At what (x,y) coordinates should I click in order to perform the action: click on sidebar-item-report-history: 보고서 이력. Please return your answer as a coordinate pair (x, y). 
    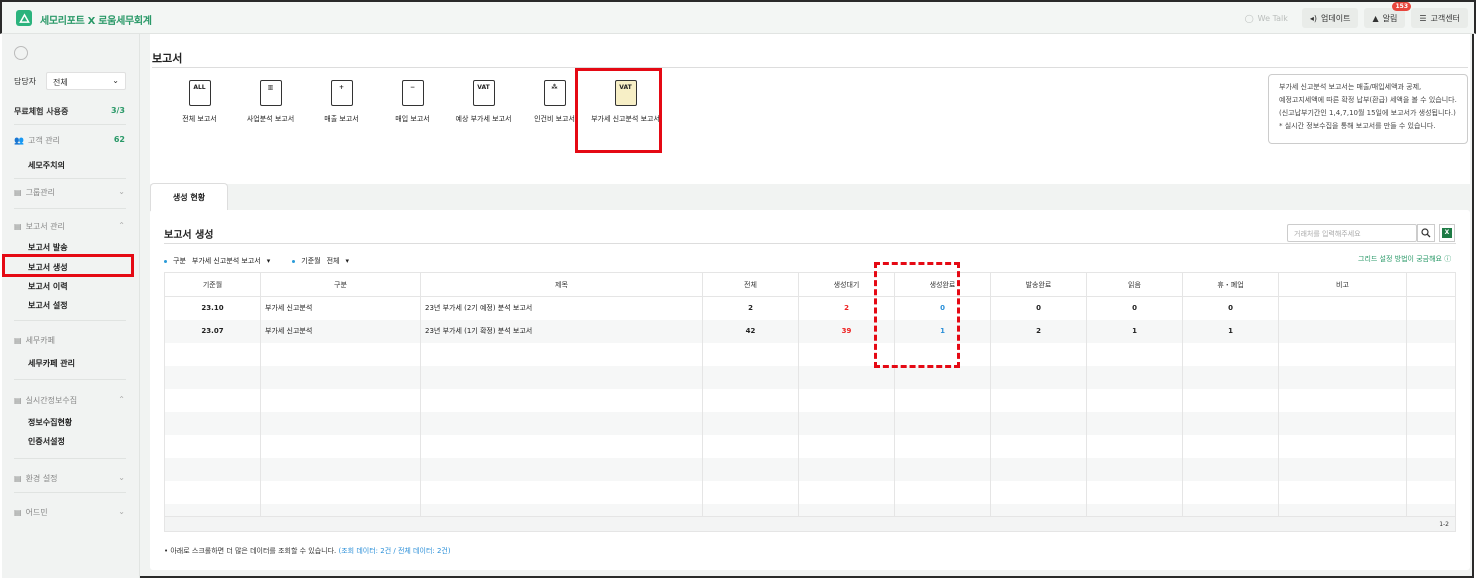
    Looking at the image, I should click on (48, 286).